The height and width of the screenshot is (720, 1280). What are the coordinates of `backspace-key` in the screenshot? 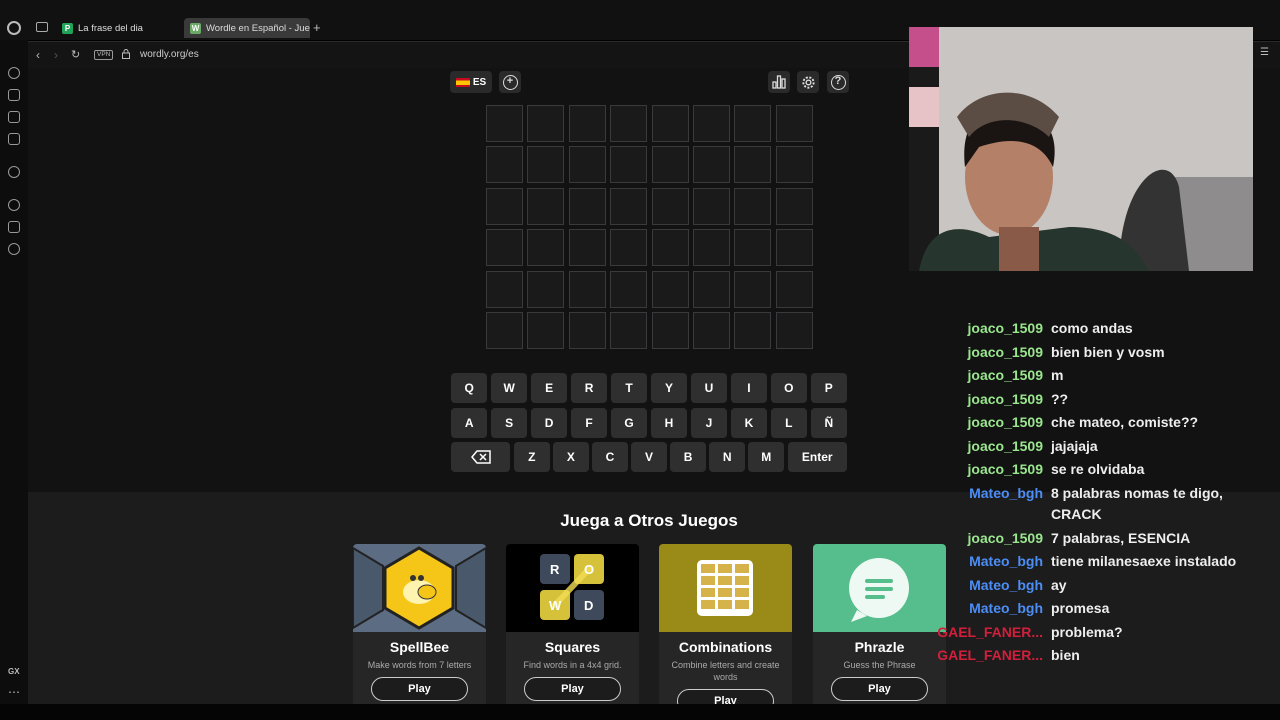 It's located at (481, 457).